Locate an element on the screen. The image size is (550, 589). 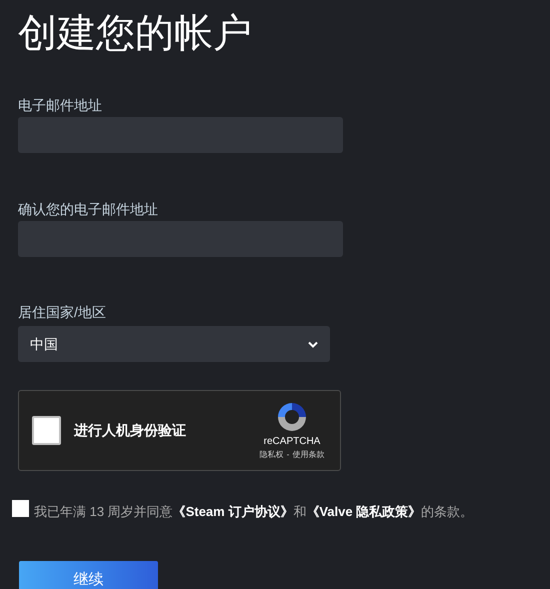
field-label: 电子邮件地址 is located at coordinates (60, 105).